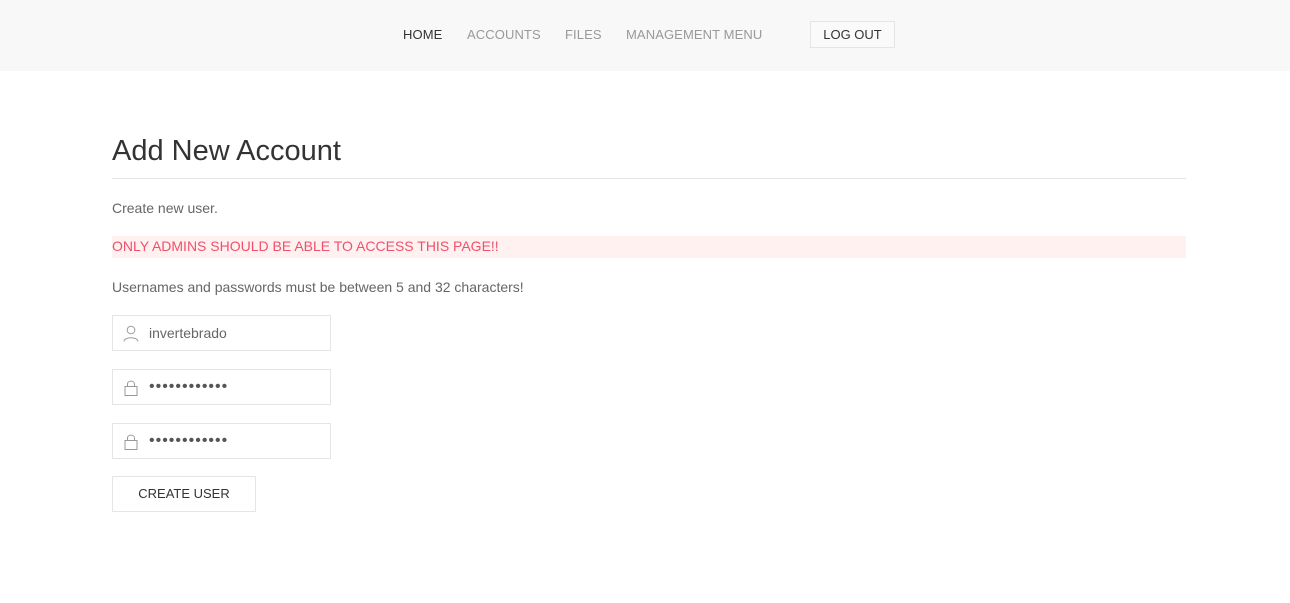 Image resolution: width=1290 pixels, height=603 pixels. Describe the element at coordinates (165, 208) in the screenshot. I see `intro-text: Create new user.` at that location.